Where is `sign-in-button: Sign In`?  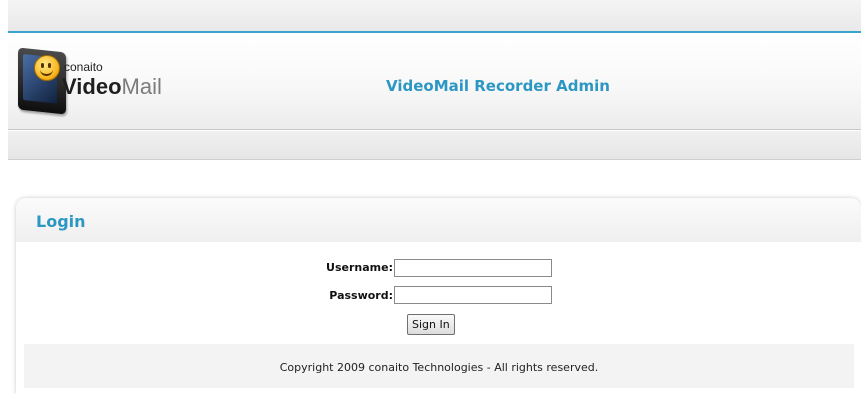 sign-in-button: Sign In is located at coordinates (431, 324).